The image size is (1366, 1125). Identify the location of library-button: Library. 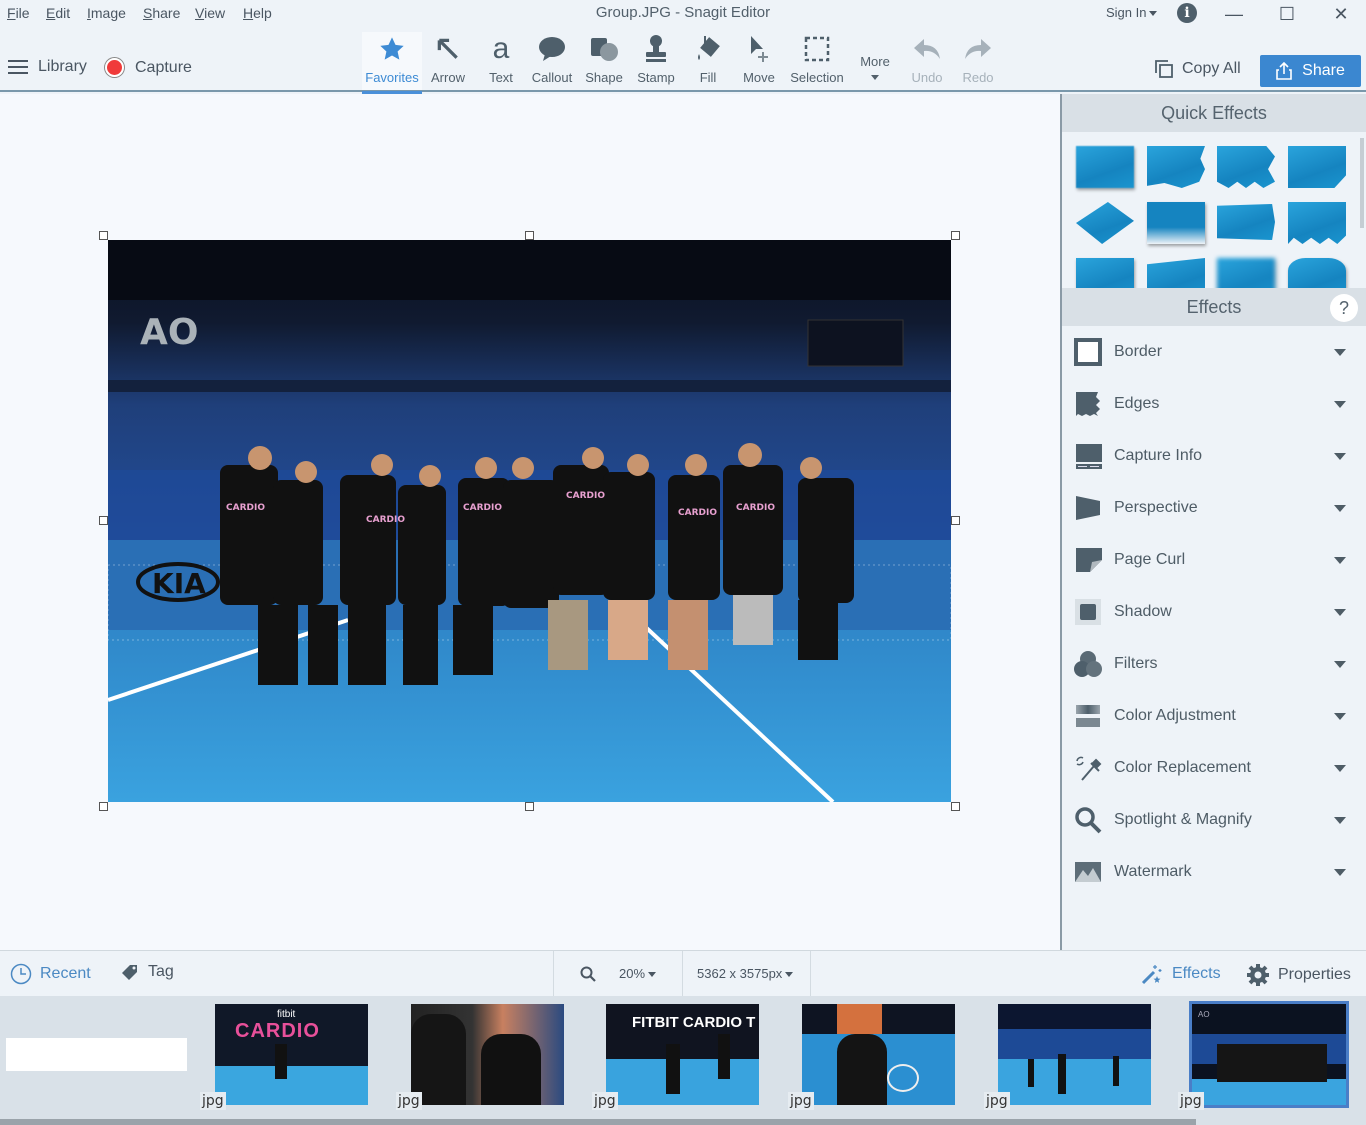
(47, 67).